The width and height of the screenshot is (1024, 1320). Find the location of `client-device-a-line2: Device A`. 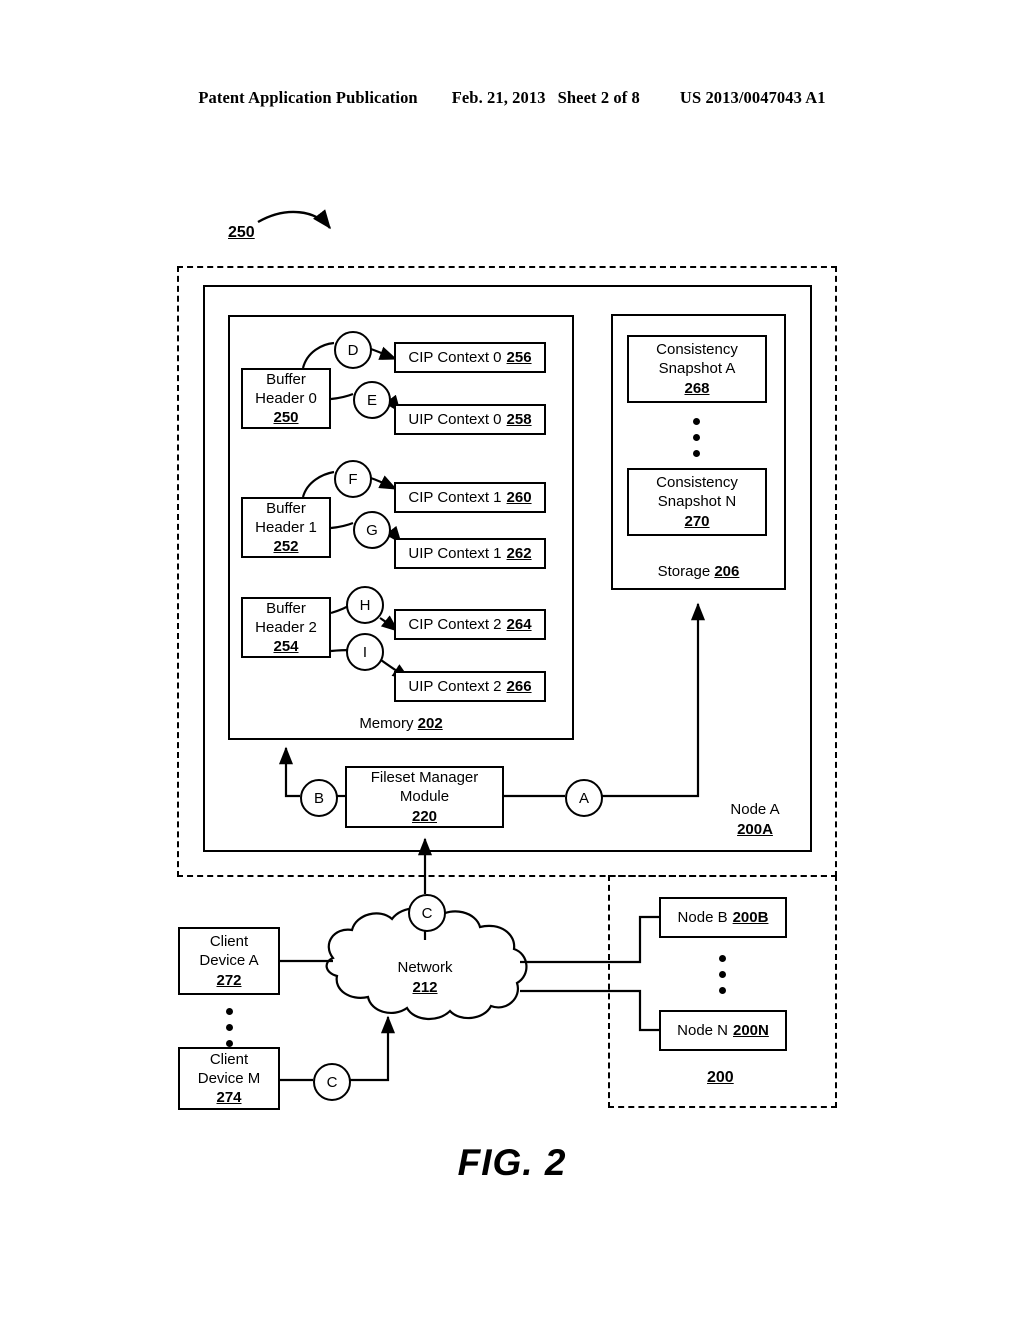

client-device-a-line2: Device A is located at coordinates (229, 961).